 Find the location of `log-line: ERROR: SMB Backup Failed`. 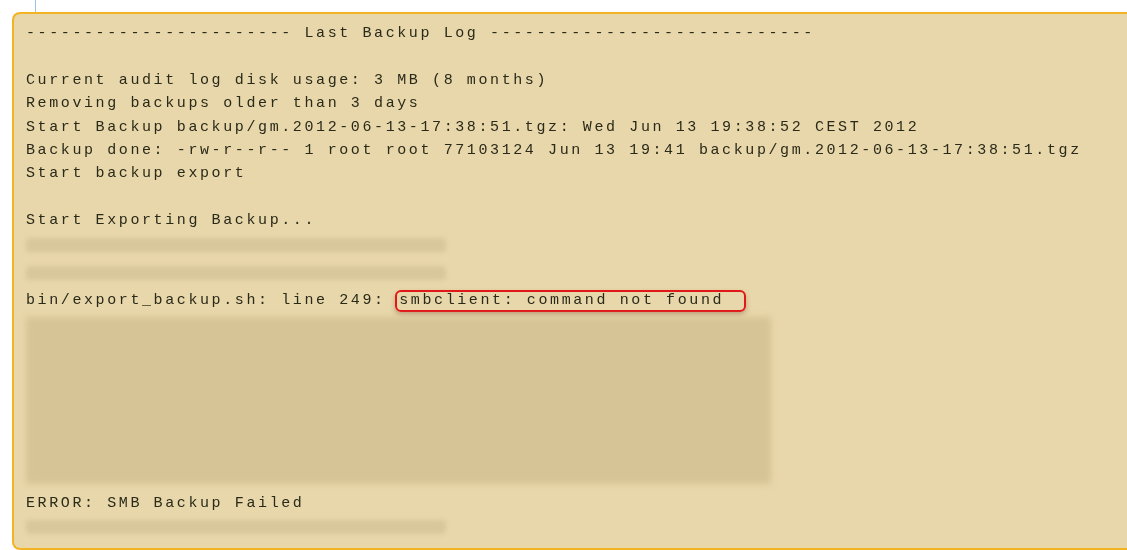

log-line: ERROR: SMB Backup Failed is located at coordinates (166, 503).